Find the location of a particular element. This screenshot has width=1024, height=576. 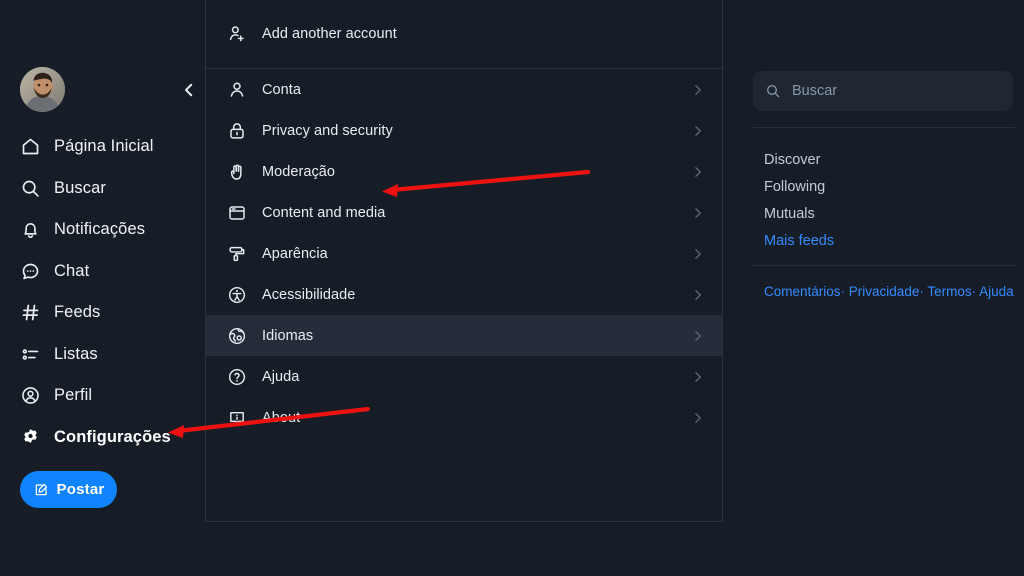

settings-item-label: Acessibilidade is located at coordinates (309, 294).